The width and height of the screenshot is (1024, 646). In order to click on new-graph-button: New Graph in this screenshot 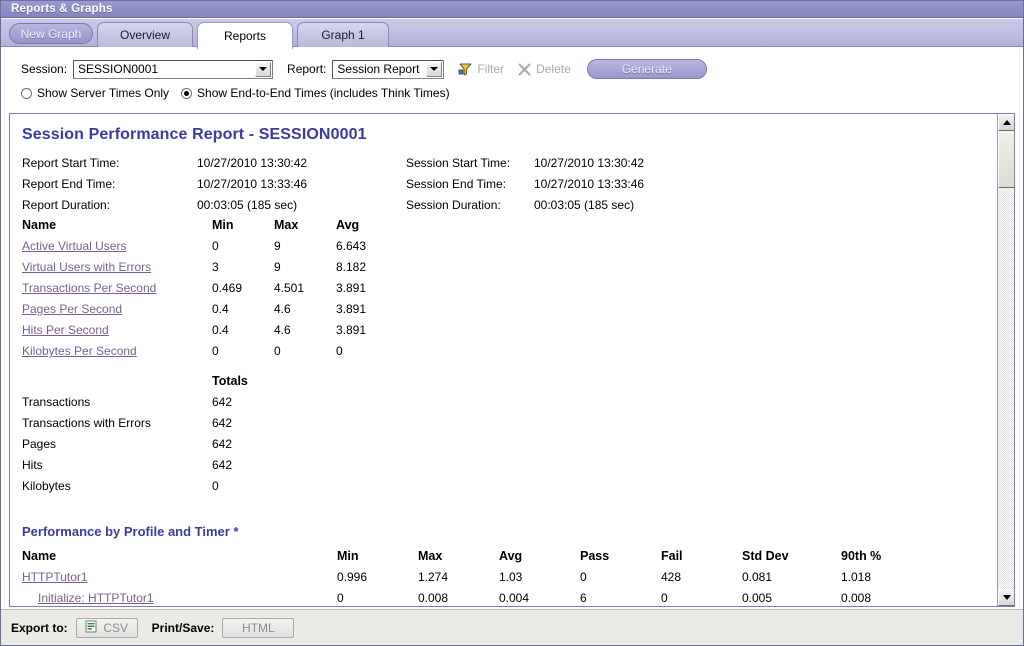, I will do `click(51, 33)`.